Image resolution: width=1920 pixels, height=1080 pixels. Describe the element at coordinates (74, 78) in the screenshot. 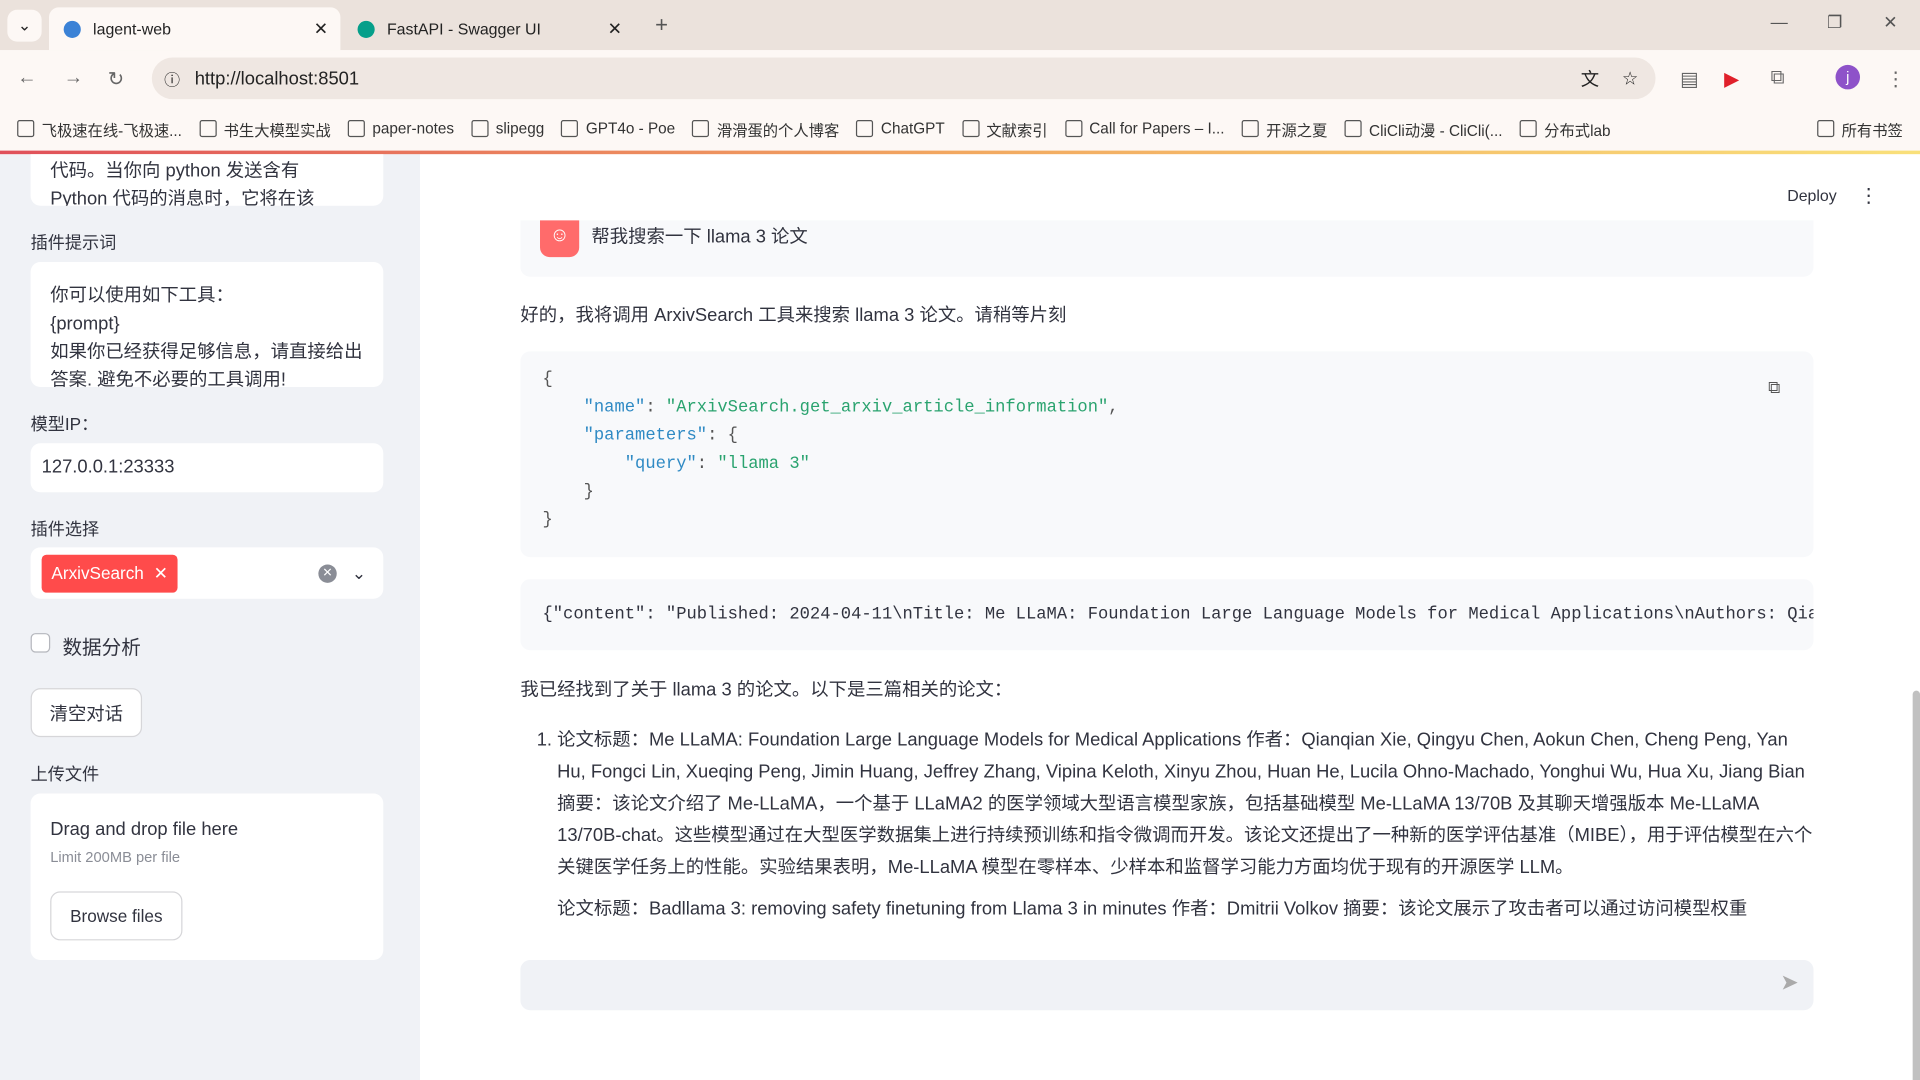

I see `forward-icon: →` at that location.